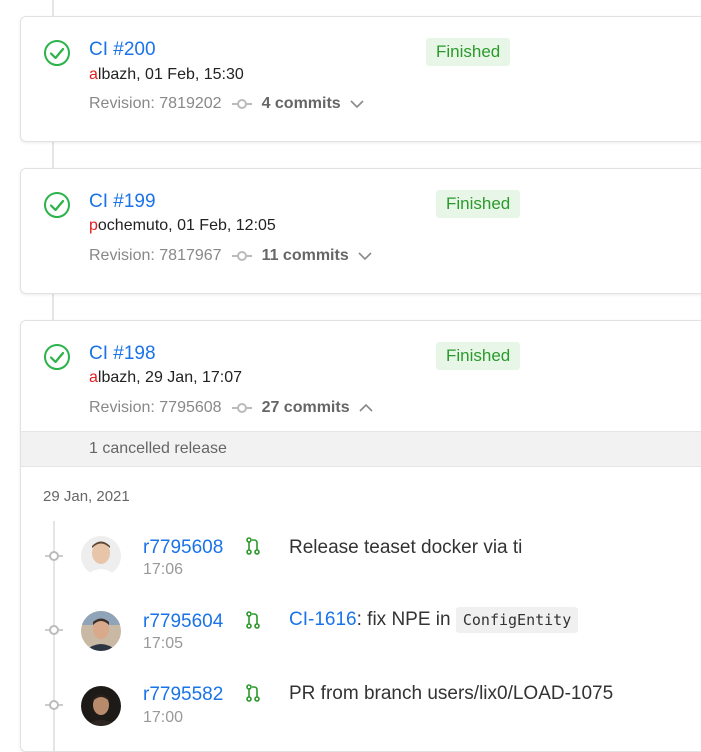 The width and height of the screenshot is (701, 752). Describe the element at coordinates (183, 548) in the screenshot. I see `revision-link: r7795608` at that location.